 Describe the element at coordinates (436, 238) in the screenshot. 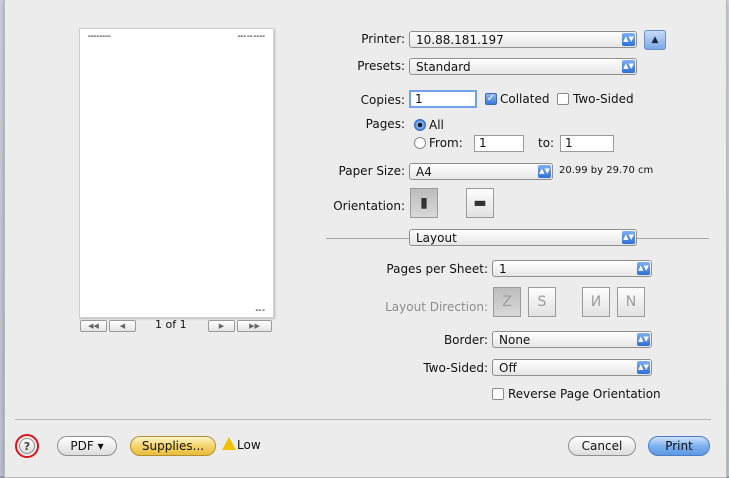

I see `section-value: Layout` at that location.